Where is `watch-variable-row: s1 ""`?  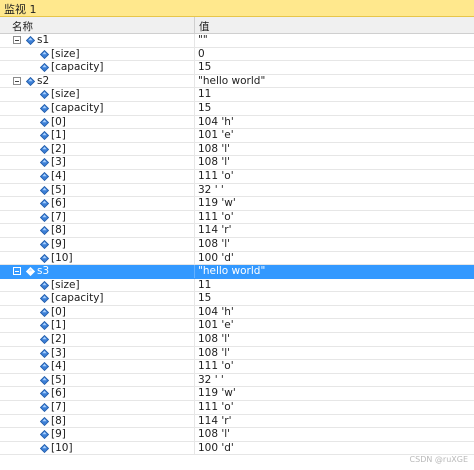
watch-variable-row: s1 "" is located at coordinates (237, 41).